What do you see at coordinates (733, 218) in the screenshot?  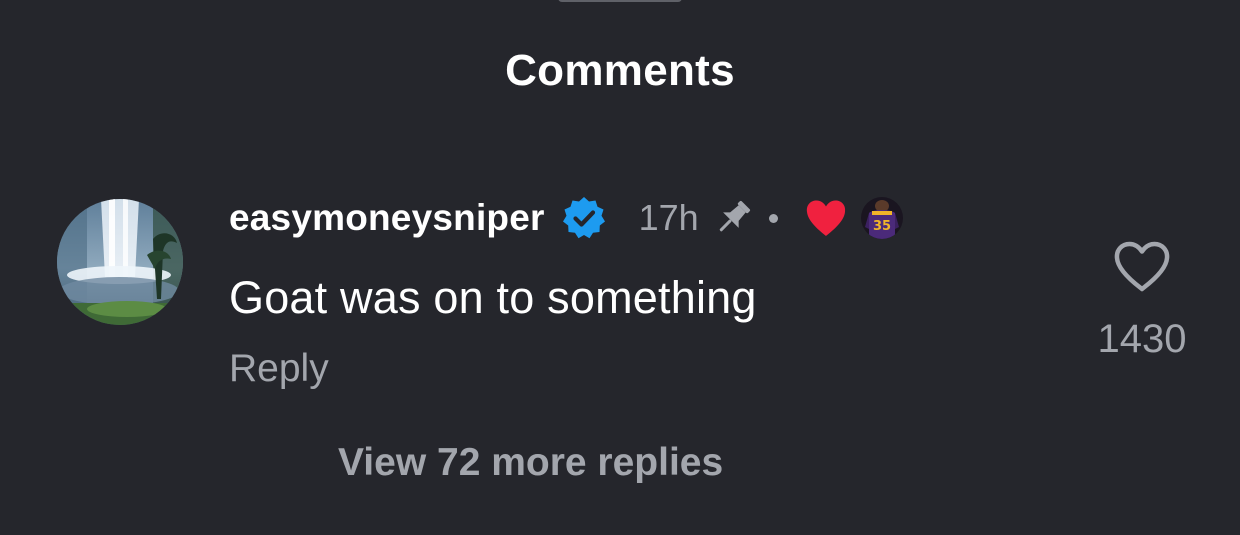 I see `pin-icon` at bounding box center [733, 218].